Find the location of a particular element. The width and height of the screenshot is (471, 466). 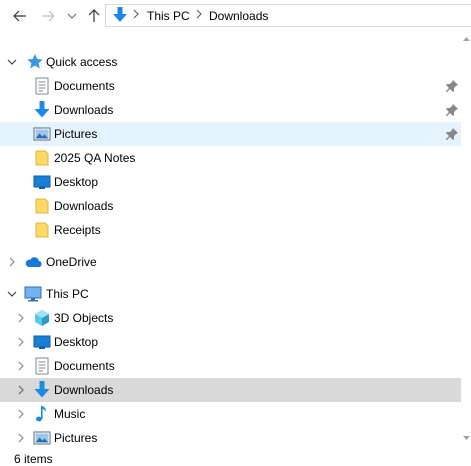

3d-objects-icon is located at coordinates (42, 318).